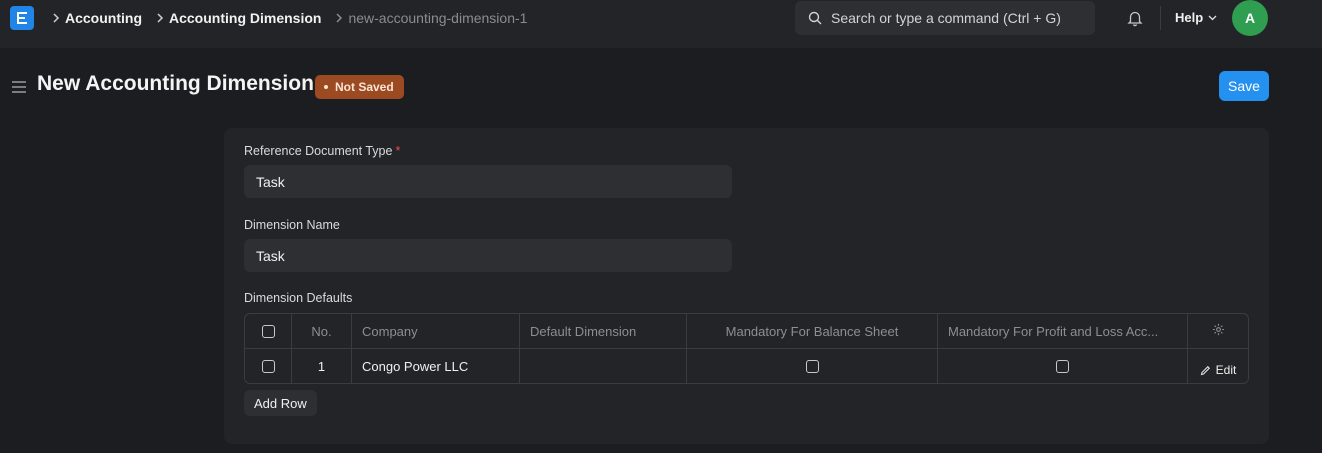 The width and height of the screenshot is (1322, 453). I want to click on add-row-button: Add Row, so click(280, 403).